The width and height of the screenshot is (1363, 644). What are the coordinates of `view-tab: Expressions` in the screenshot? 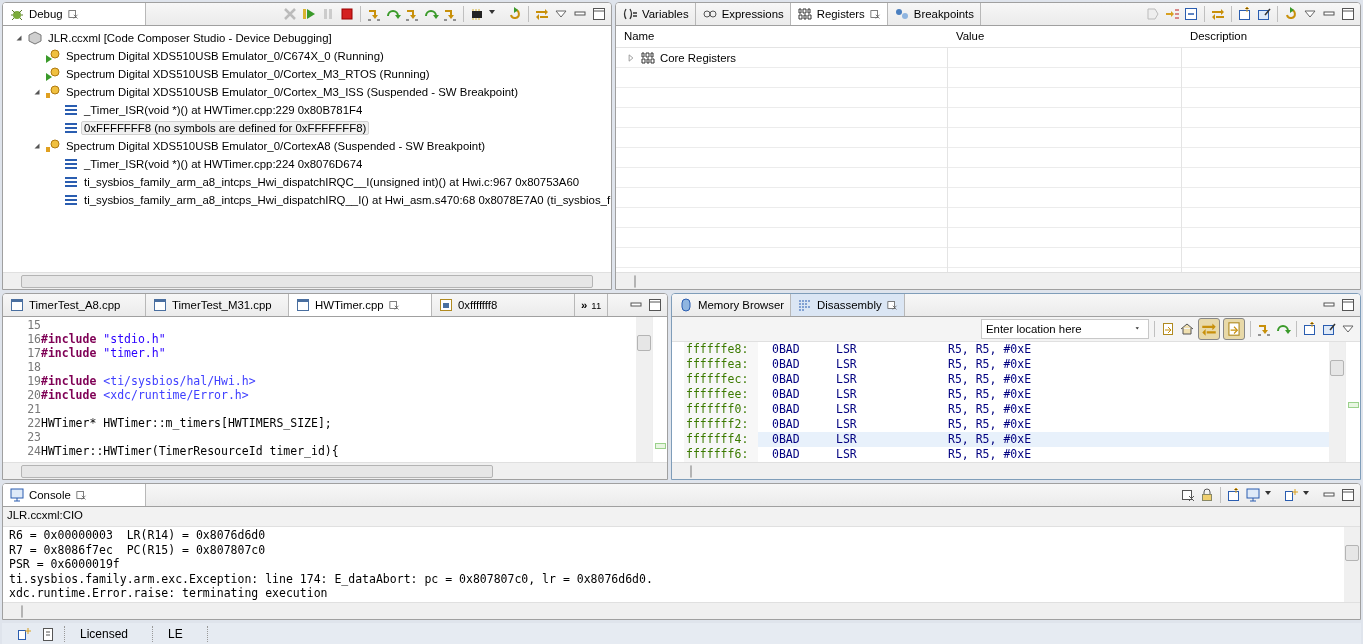 It's located at (743, 14).